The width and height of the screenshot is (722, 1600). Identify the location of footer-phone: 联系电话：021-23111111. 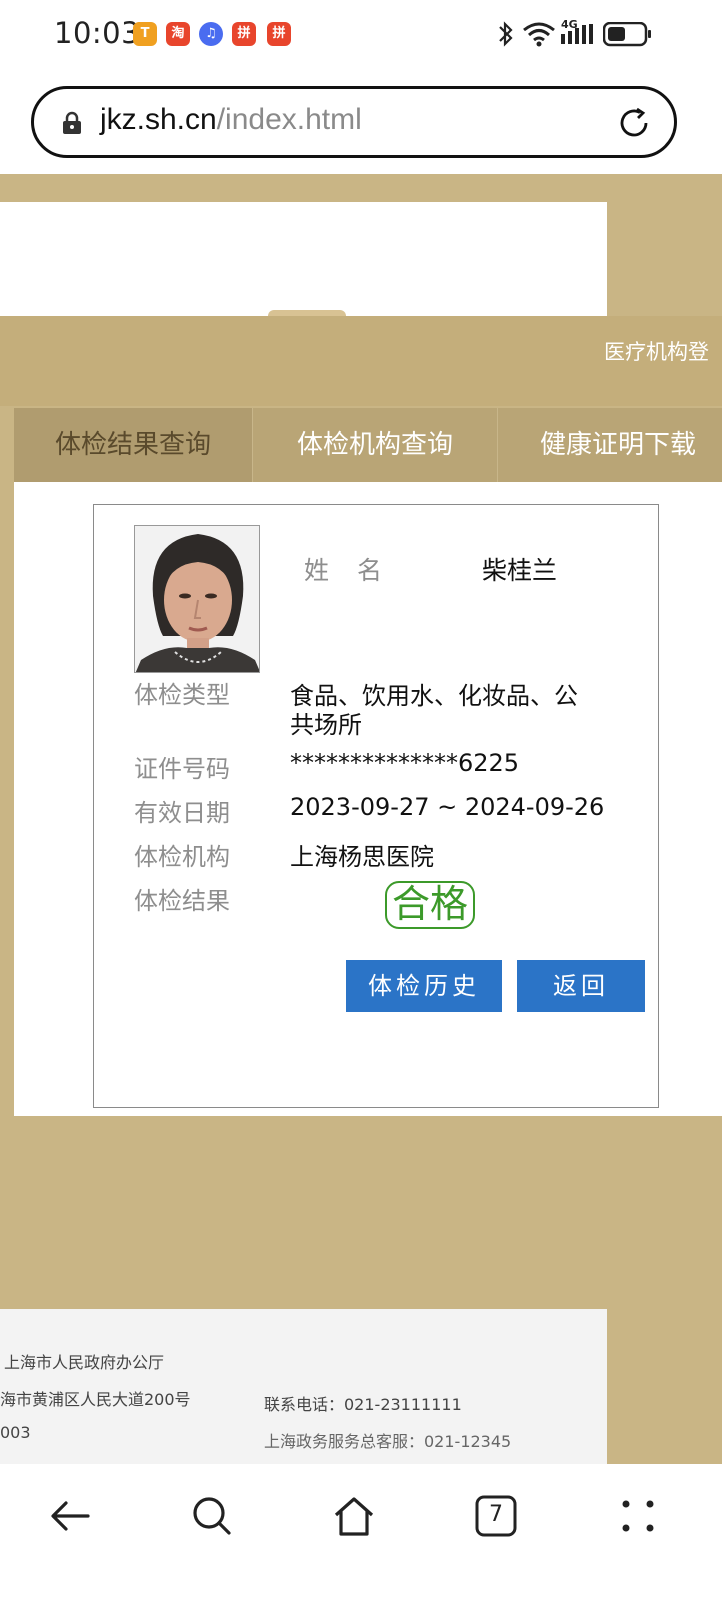
(363, 1404).